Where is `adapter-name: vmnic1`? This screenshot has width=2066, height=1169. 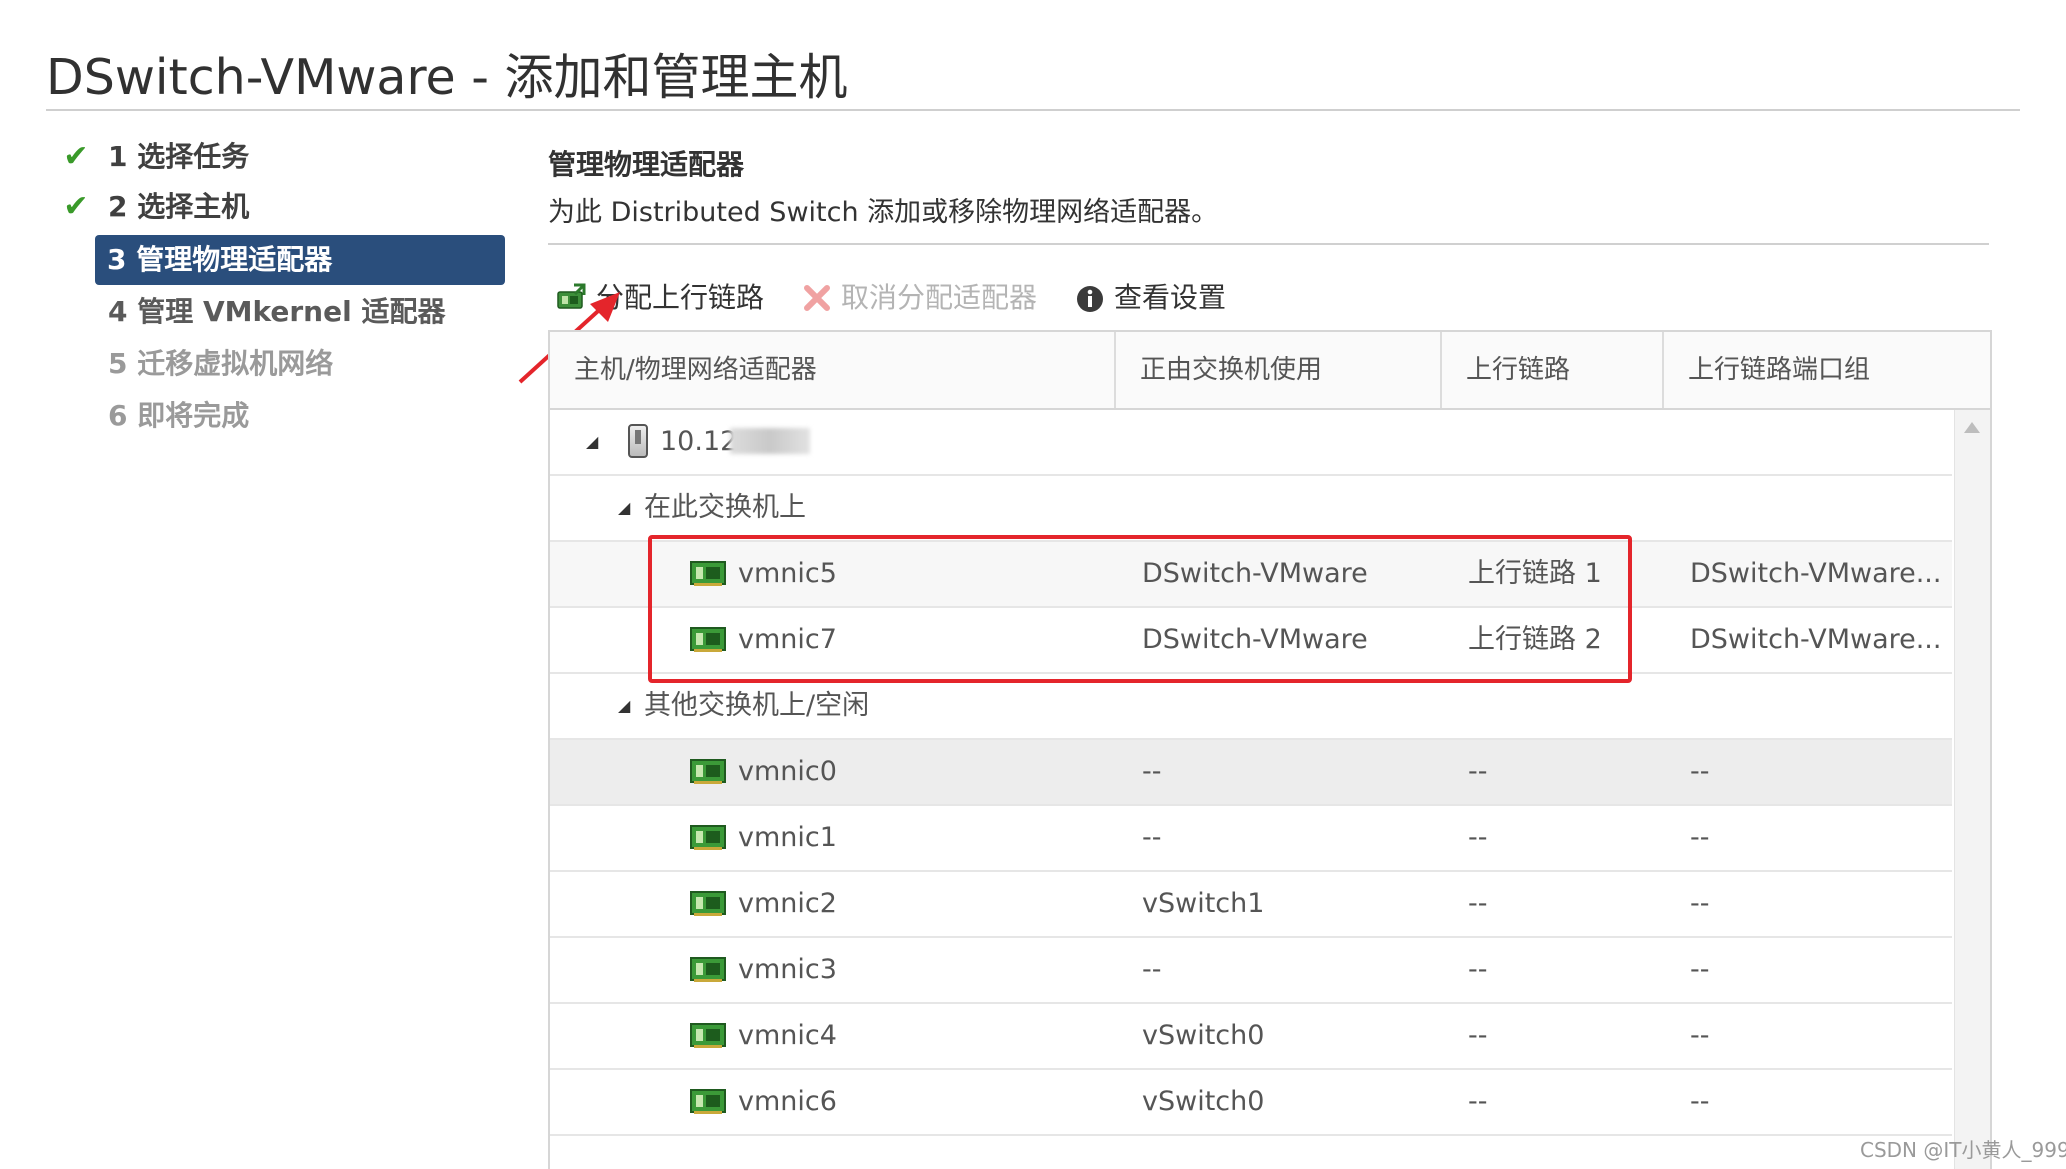 adapter-name: vmnic1 is located at coordinates (787, 837).